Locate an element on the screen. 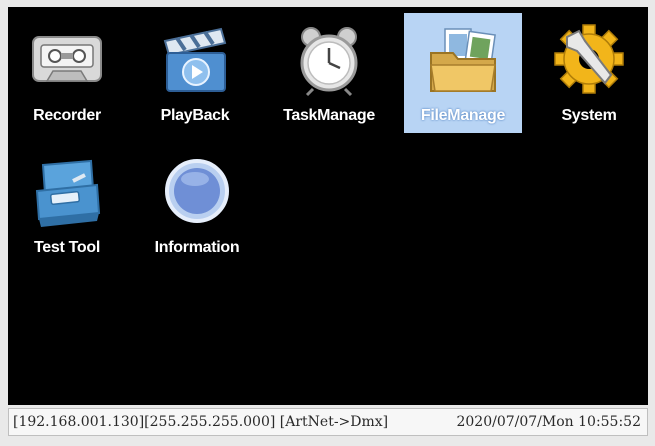 The image size is (655, 446). menu-item-filemanage: FileManage is located at coordinates (463, 73).